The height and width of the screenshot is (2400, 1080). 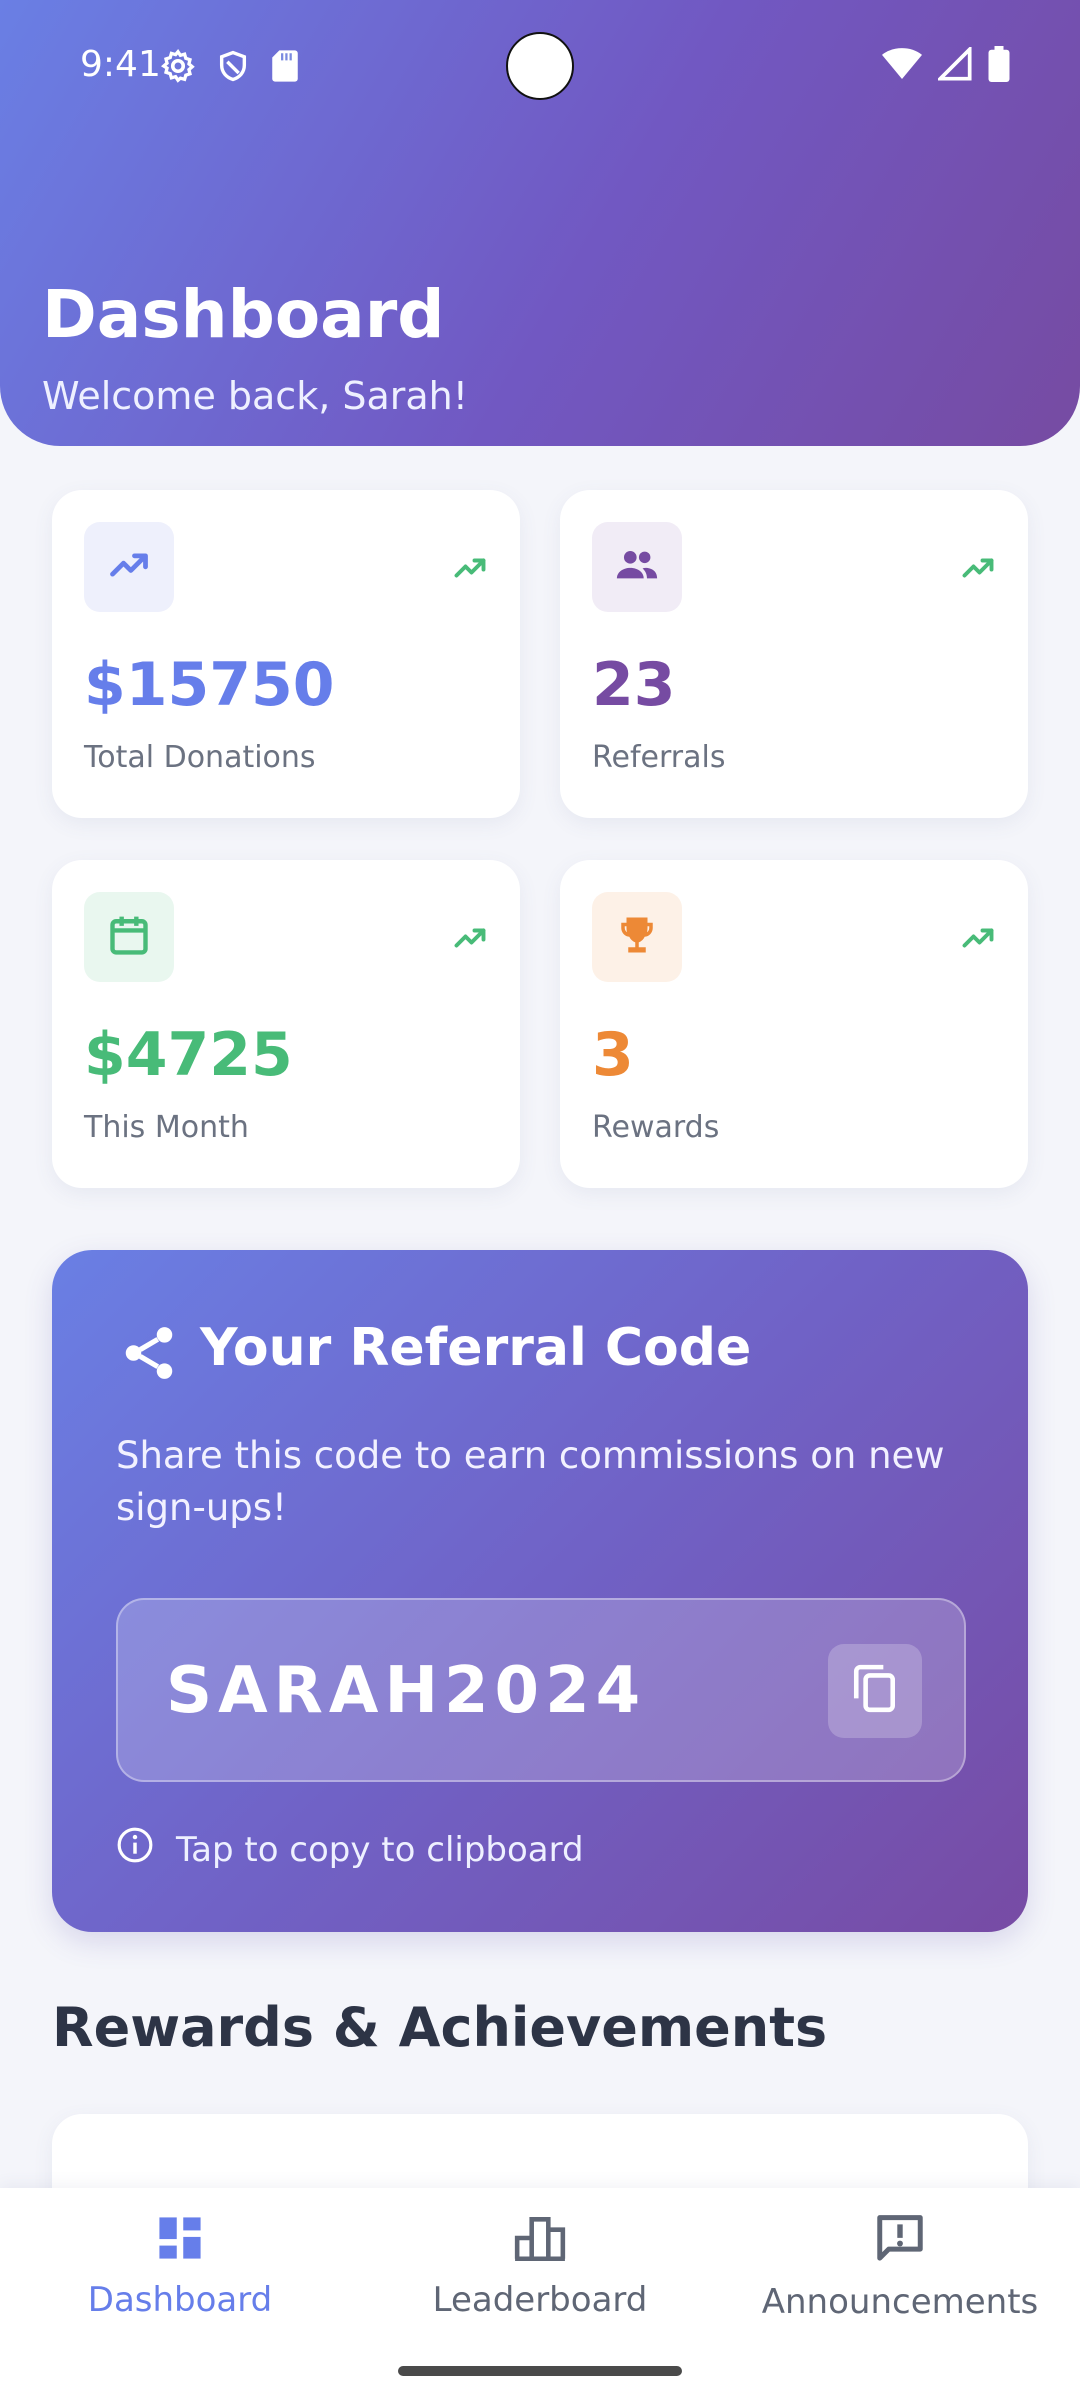 I want to click on wifi-icon, so click(x=902, y=66).